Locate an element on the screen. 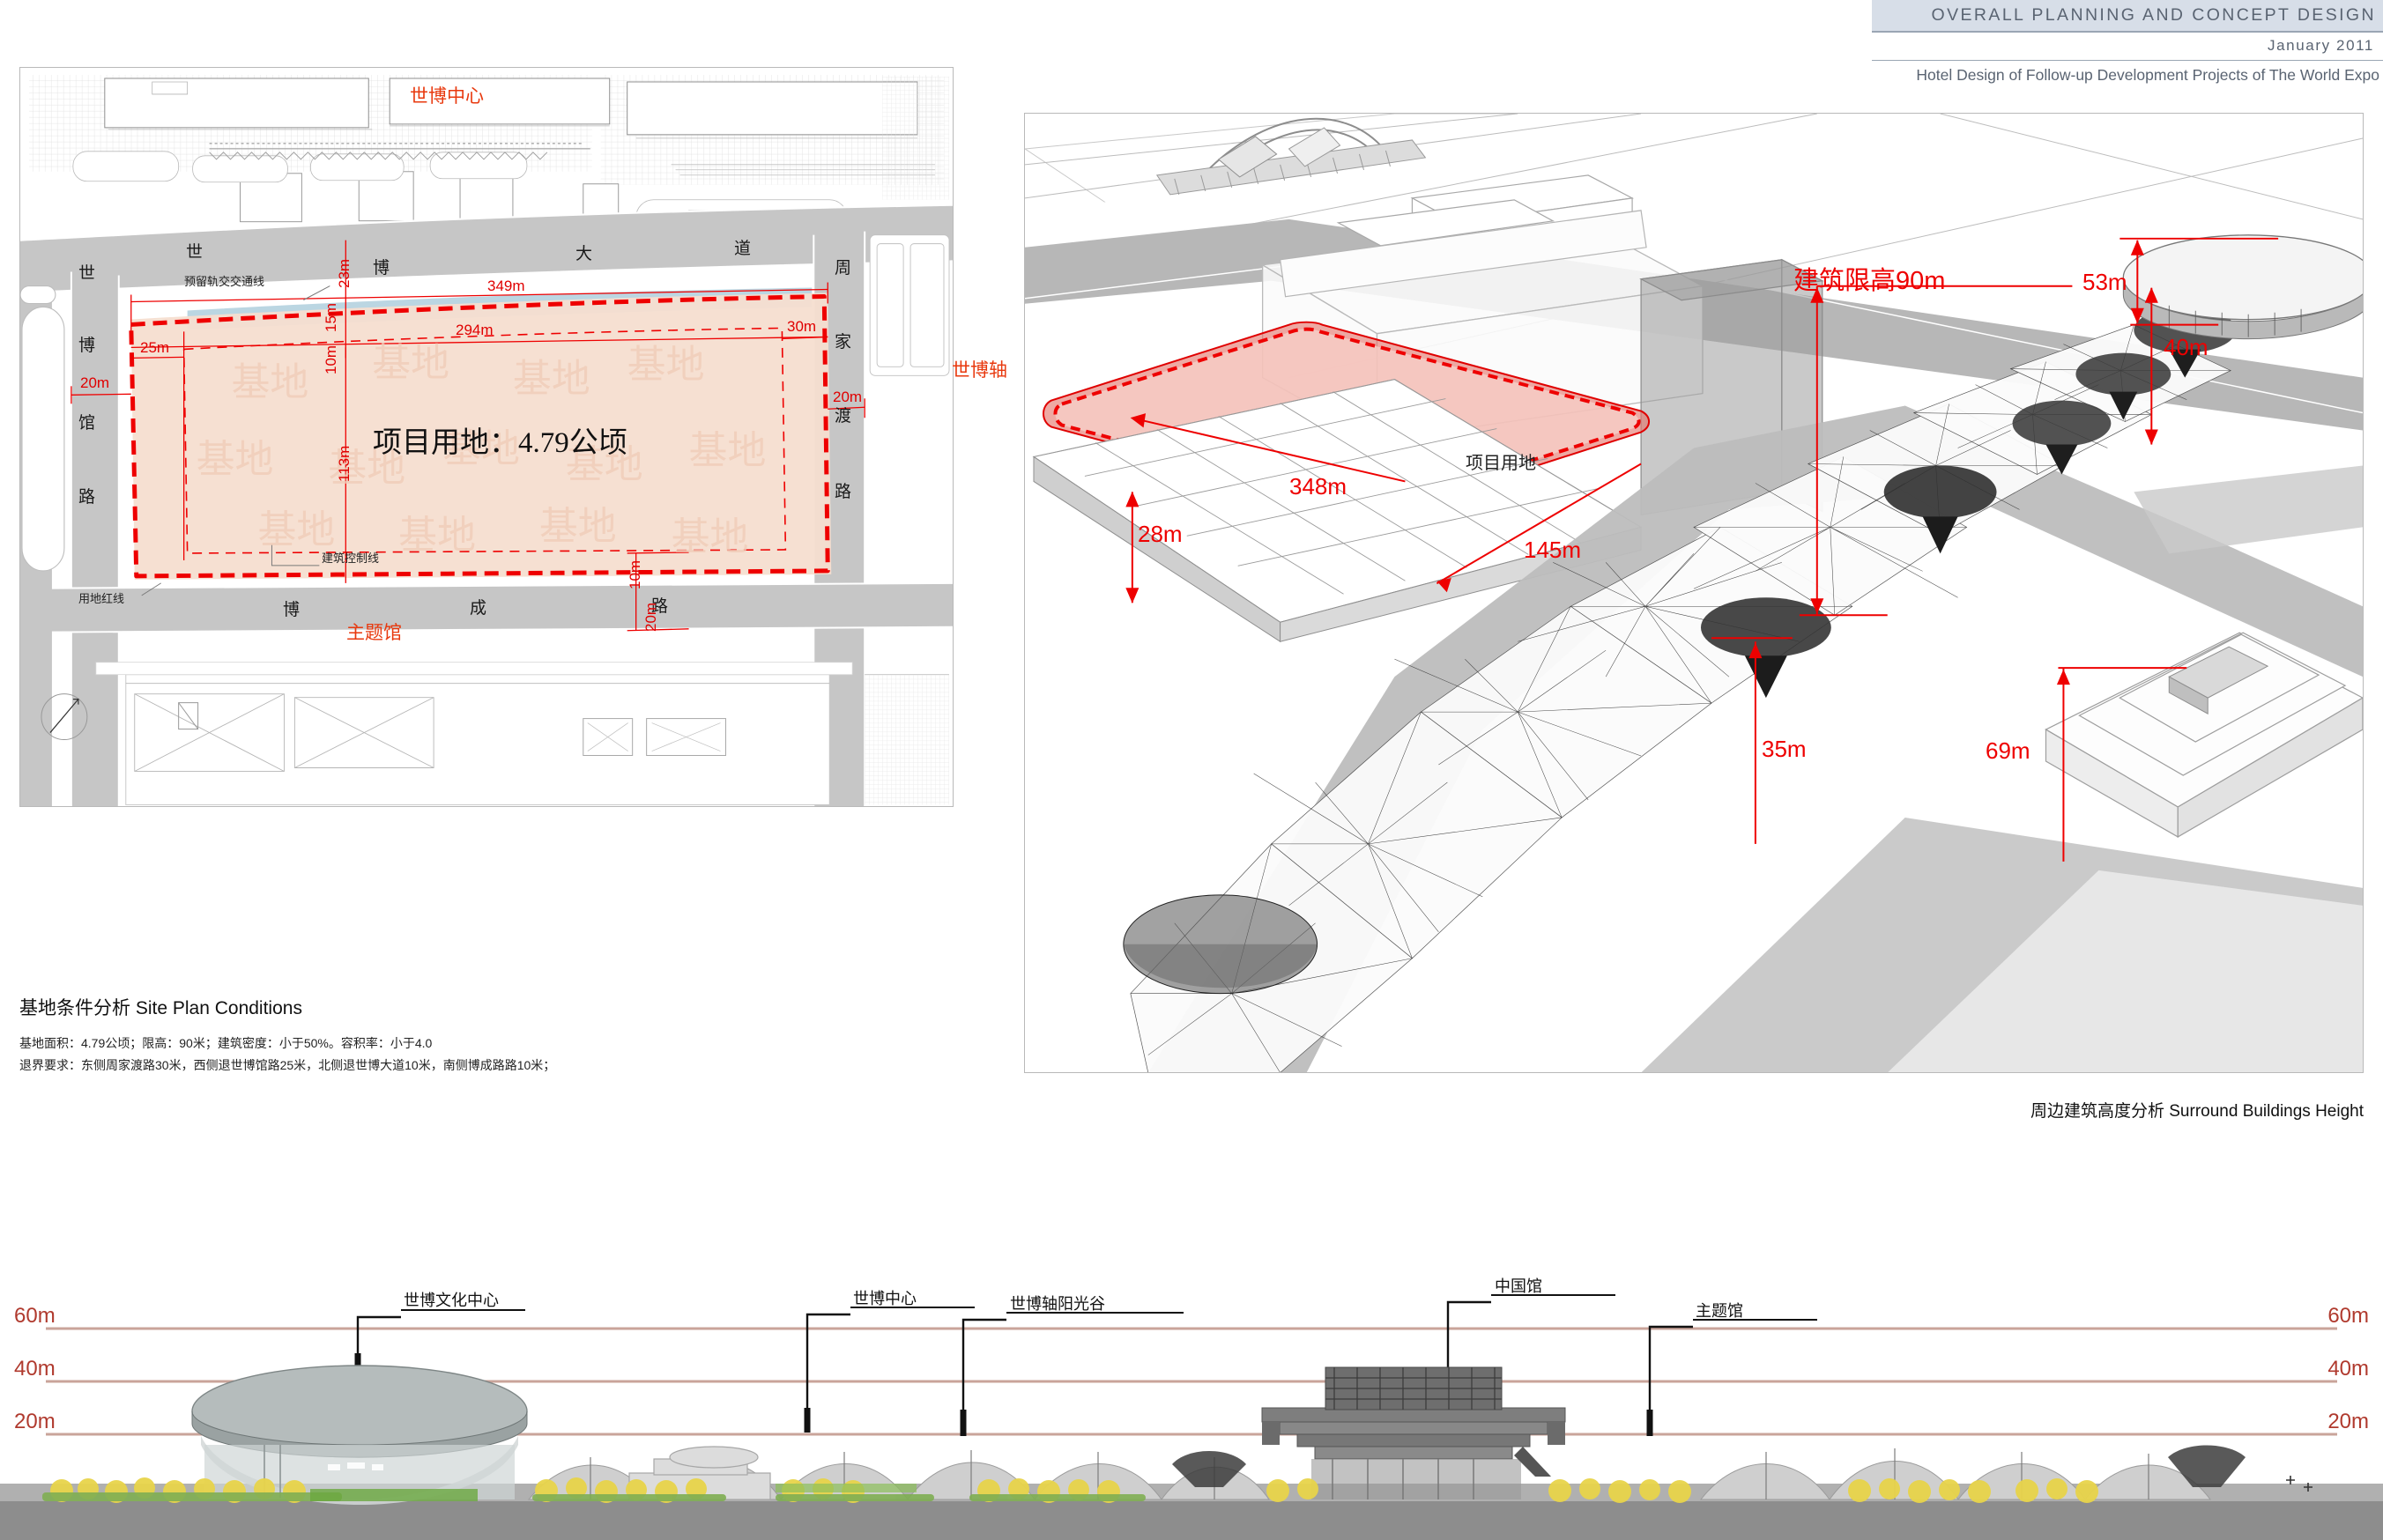  aerial-height-limit-label: 建筑限高90m is located at coordinates (1869, 281).